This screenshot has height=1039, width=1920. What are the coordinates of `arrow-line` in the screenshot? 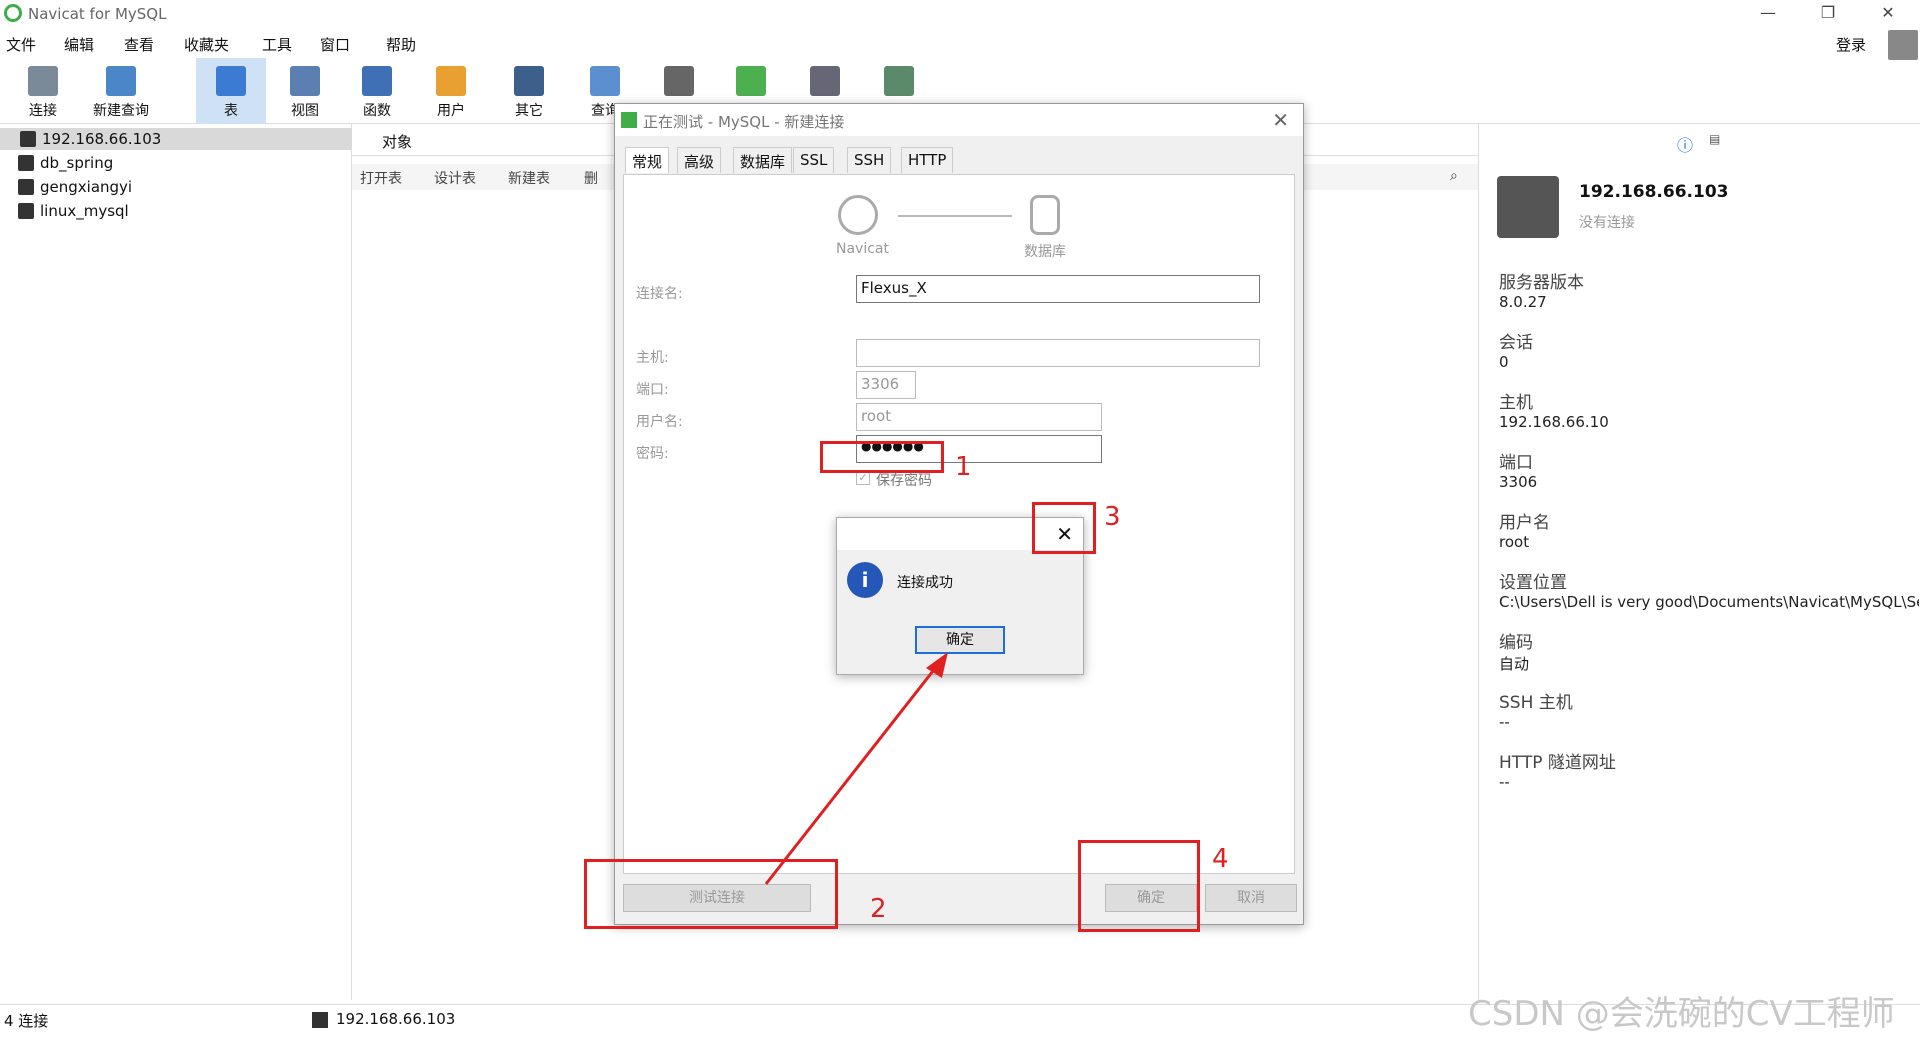 It's located at (853, 773).